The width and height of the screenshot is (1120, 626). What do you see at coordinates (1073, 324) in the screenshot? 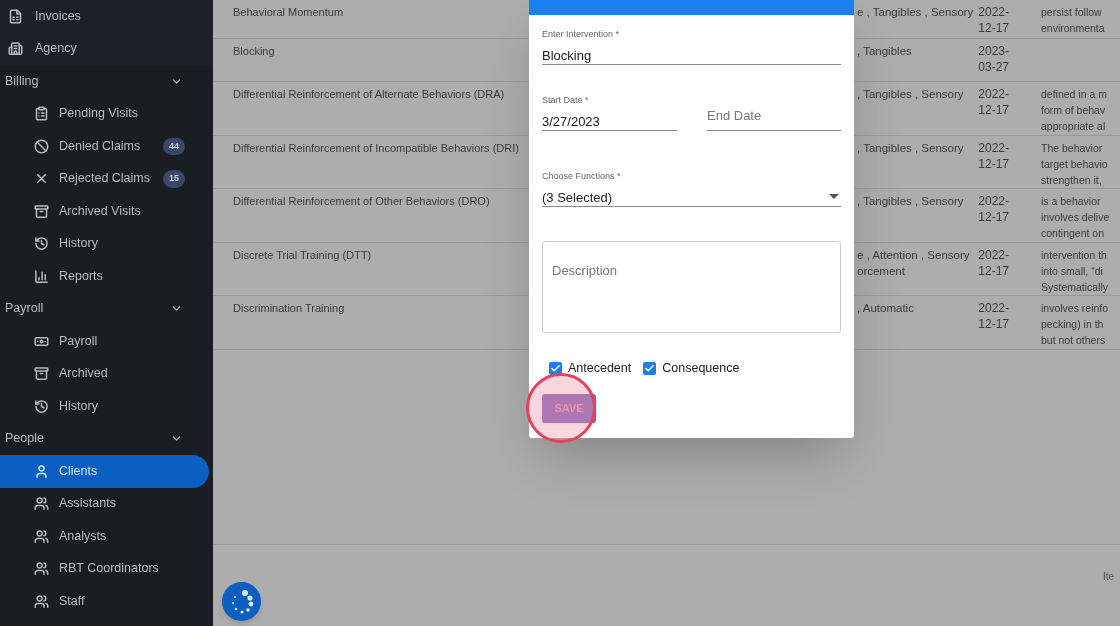
I see `table-cell-text: pecking) in th` at bounding box center [1073, 324].